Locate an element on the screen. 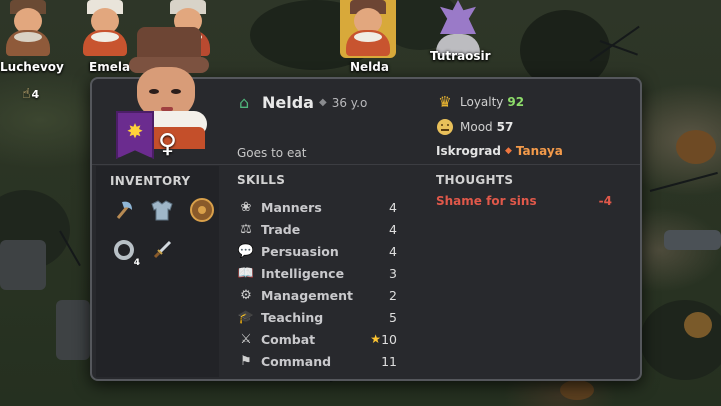 This screenshot has width=721, height=406. mood-face-icon is located at coordinates (445, 127).